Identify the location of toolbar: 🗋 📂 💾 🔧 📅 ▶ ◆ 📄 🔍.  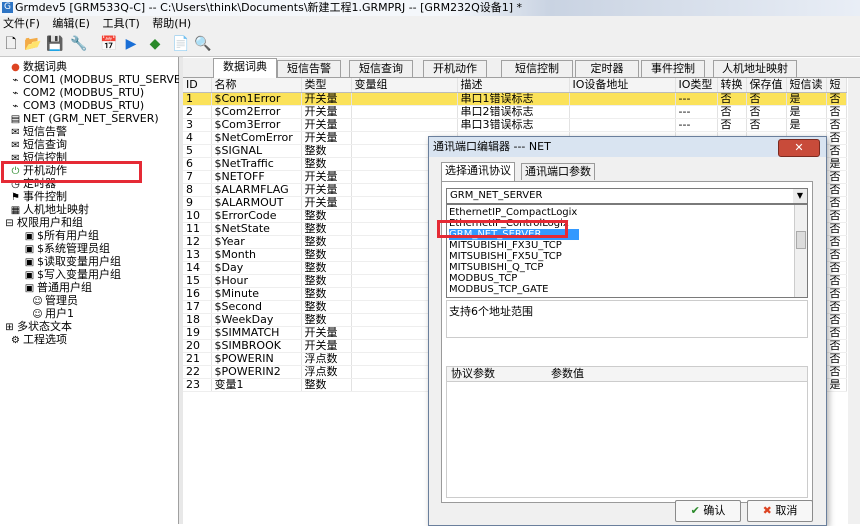
(430, 44).